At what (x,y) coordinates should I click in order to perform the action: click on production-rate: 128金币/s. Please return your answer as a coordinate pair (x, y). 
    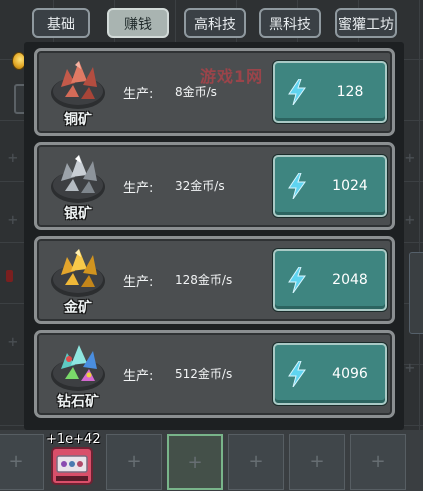
    Looking at the image, I should click on (204, 280).